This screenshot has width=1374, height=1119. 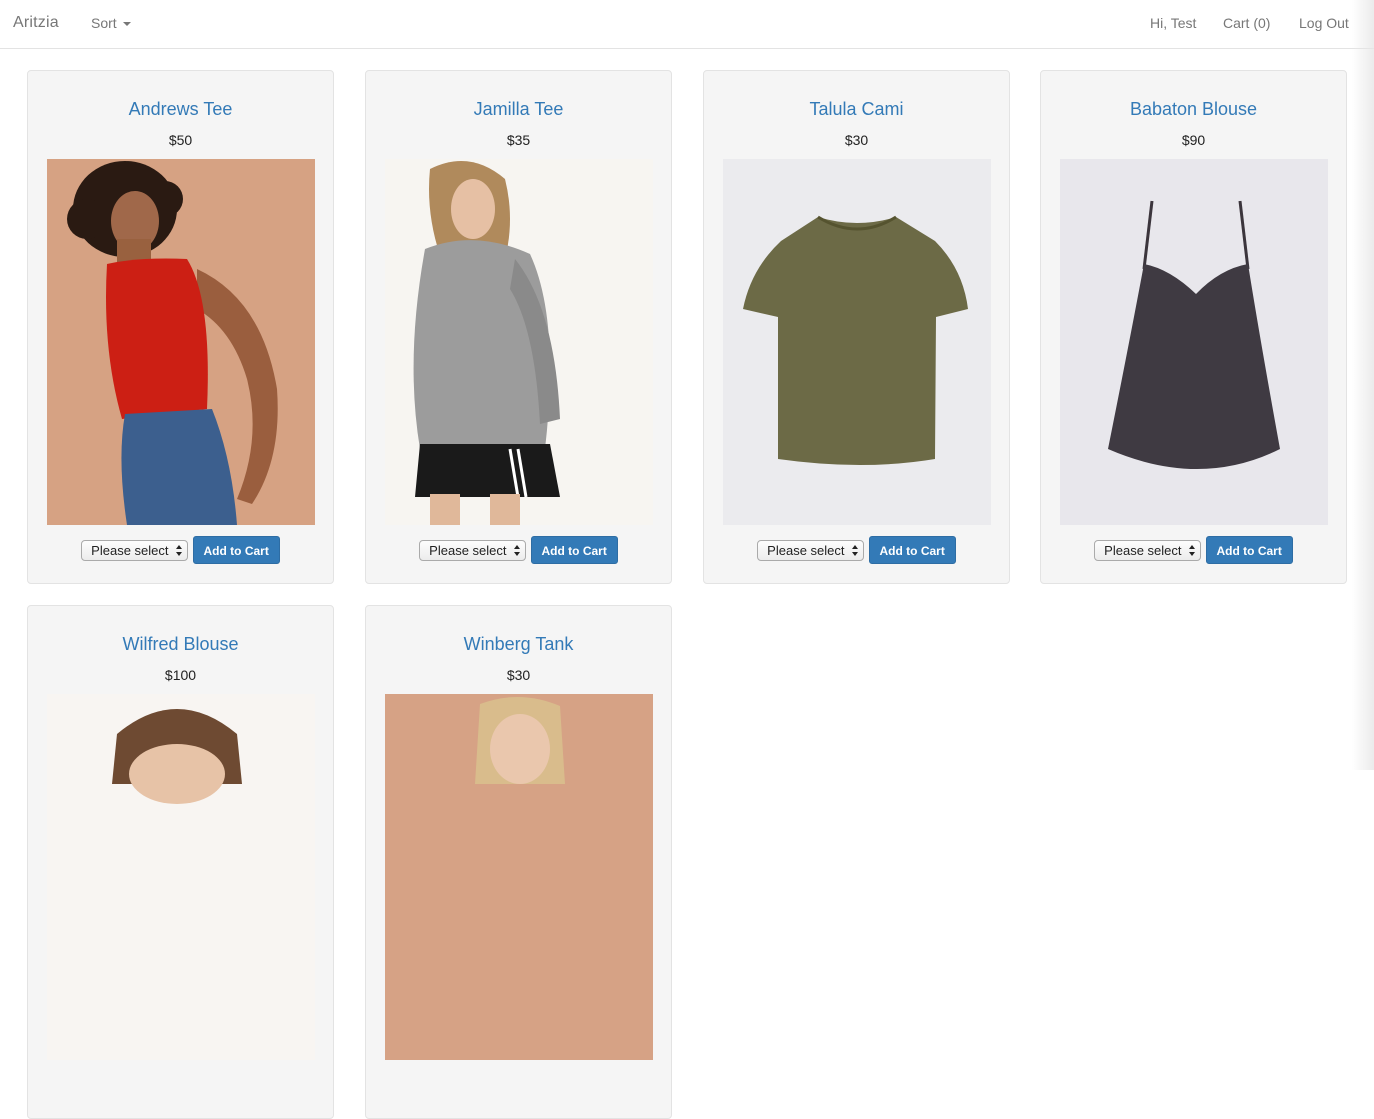 What do you see at coordinates (180, 675) in the screenshot?
I see `product-price: $100` at bounding box center [180, 675].